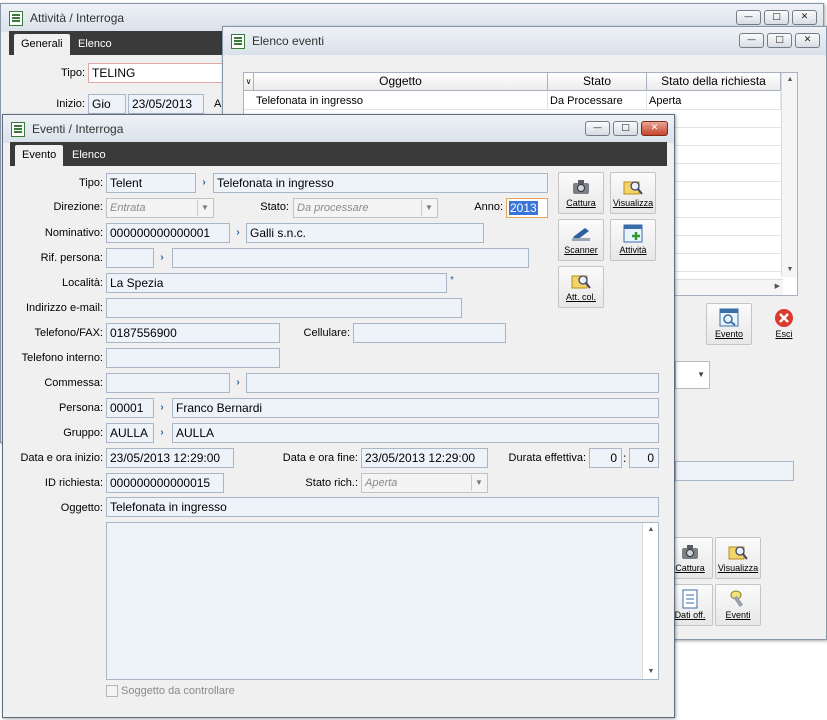  Describe the element at coordinates (107, 104) in the screenshot. I see `inizio-day-field: Gio` at that location.